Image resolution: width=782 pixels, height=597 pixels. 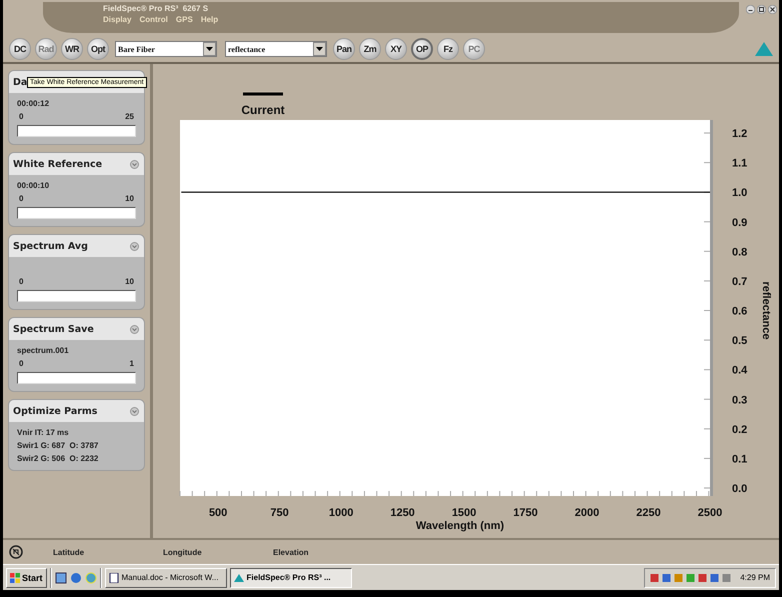 I want to click on y-tick-label: 0.7, so click(x=740, y=282).